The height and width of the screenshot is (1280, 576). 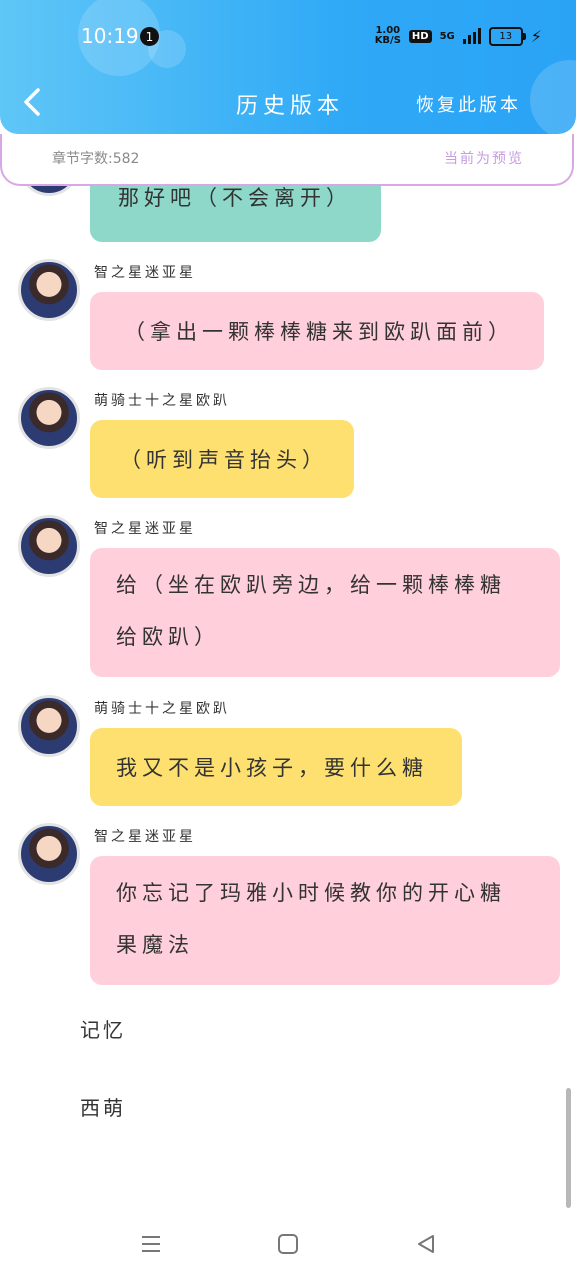 I want to click on signal-icon, so click(x=471, y=36).